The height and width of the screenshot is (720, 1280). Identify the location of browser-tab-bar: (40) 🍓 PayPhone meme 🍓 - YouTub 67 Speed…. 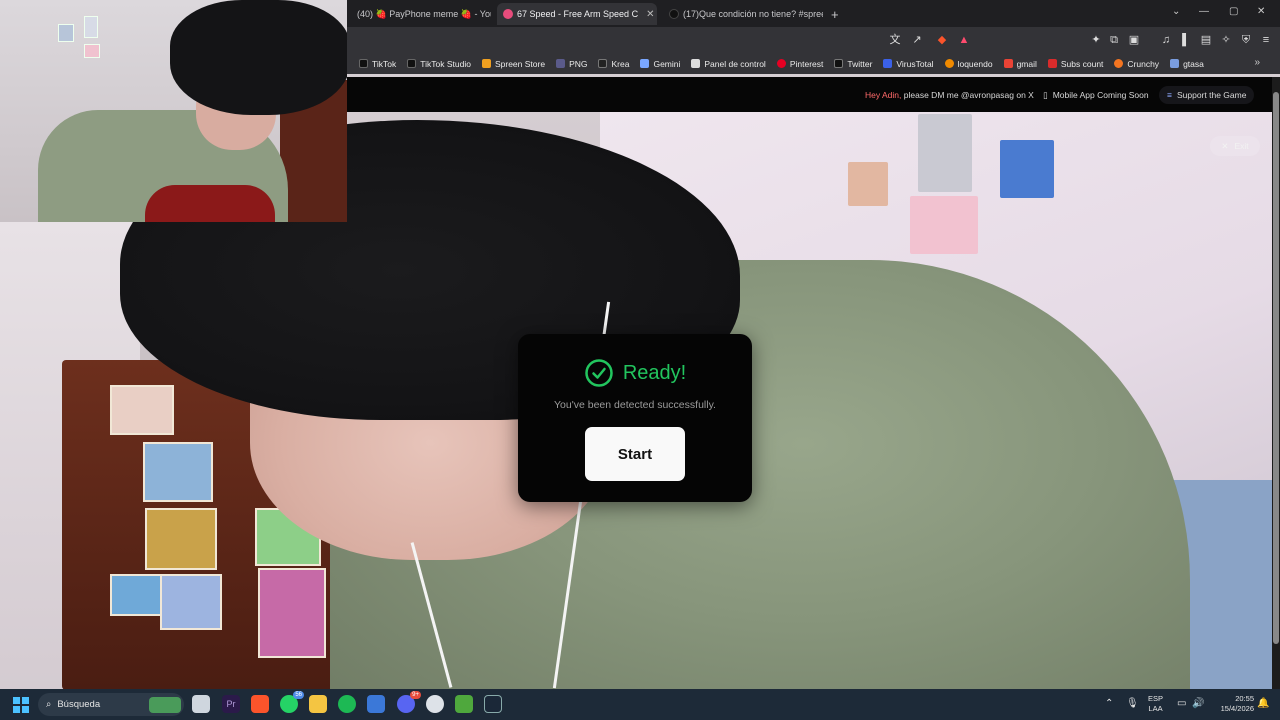
(813, 13).